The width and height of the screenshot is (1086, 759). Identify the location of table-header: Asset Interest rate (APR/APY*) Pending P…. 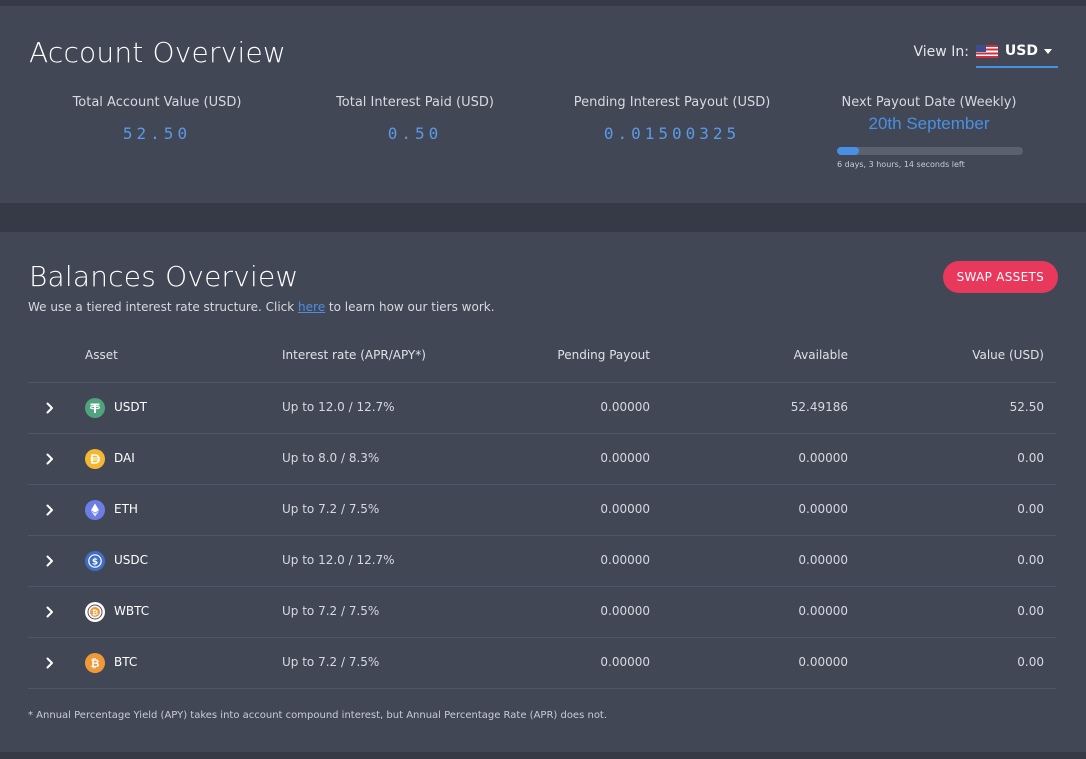
(542, 357).